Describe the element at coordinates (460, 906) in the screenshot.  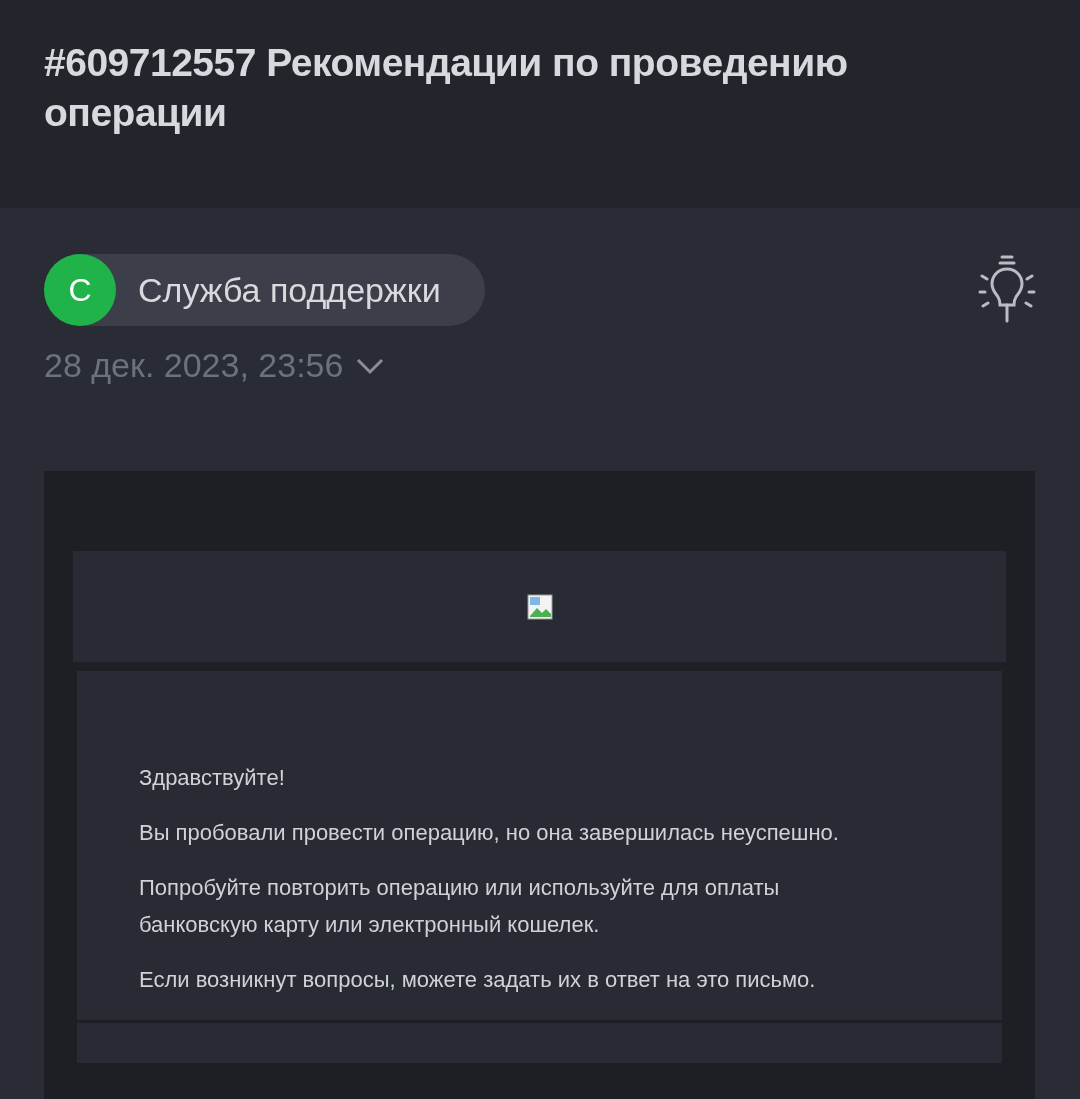
I see `email-paragraph: Попробуйте повторить операцию или используйте для оплаты банковскую карту или электронный кошелек.` at that location.